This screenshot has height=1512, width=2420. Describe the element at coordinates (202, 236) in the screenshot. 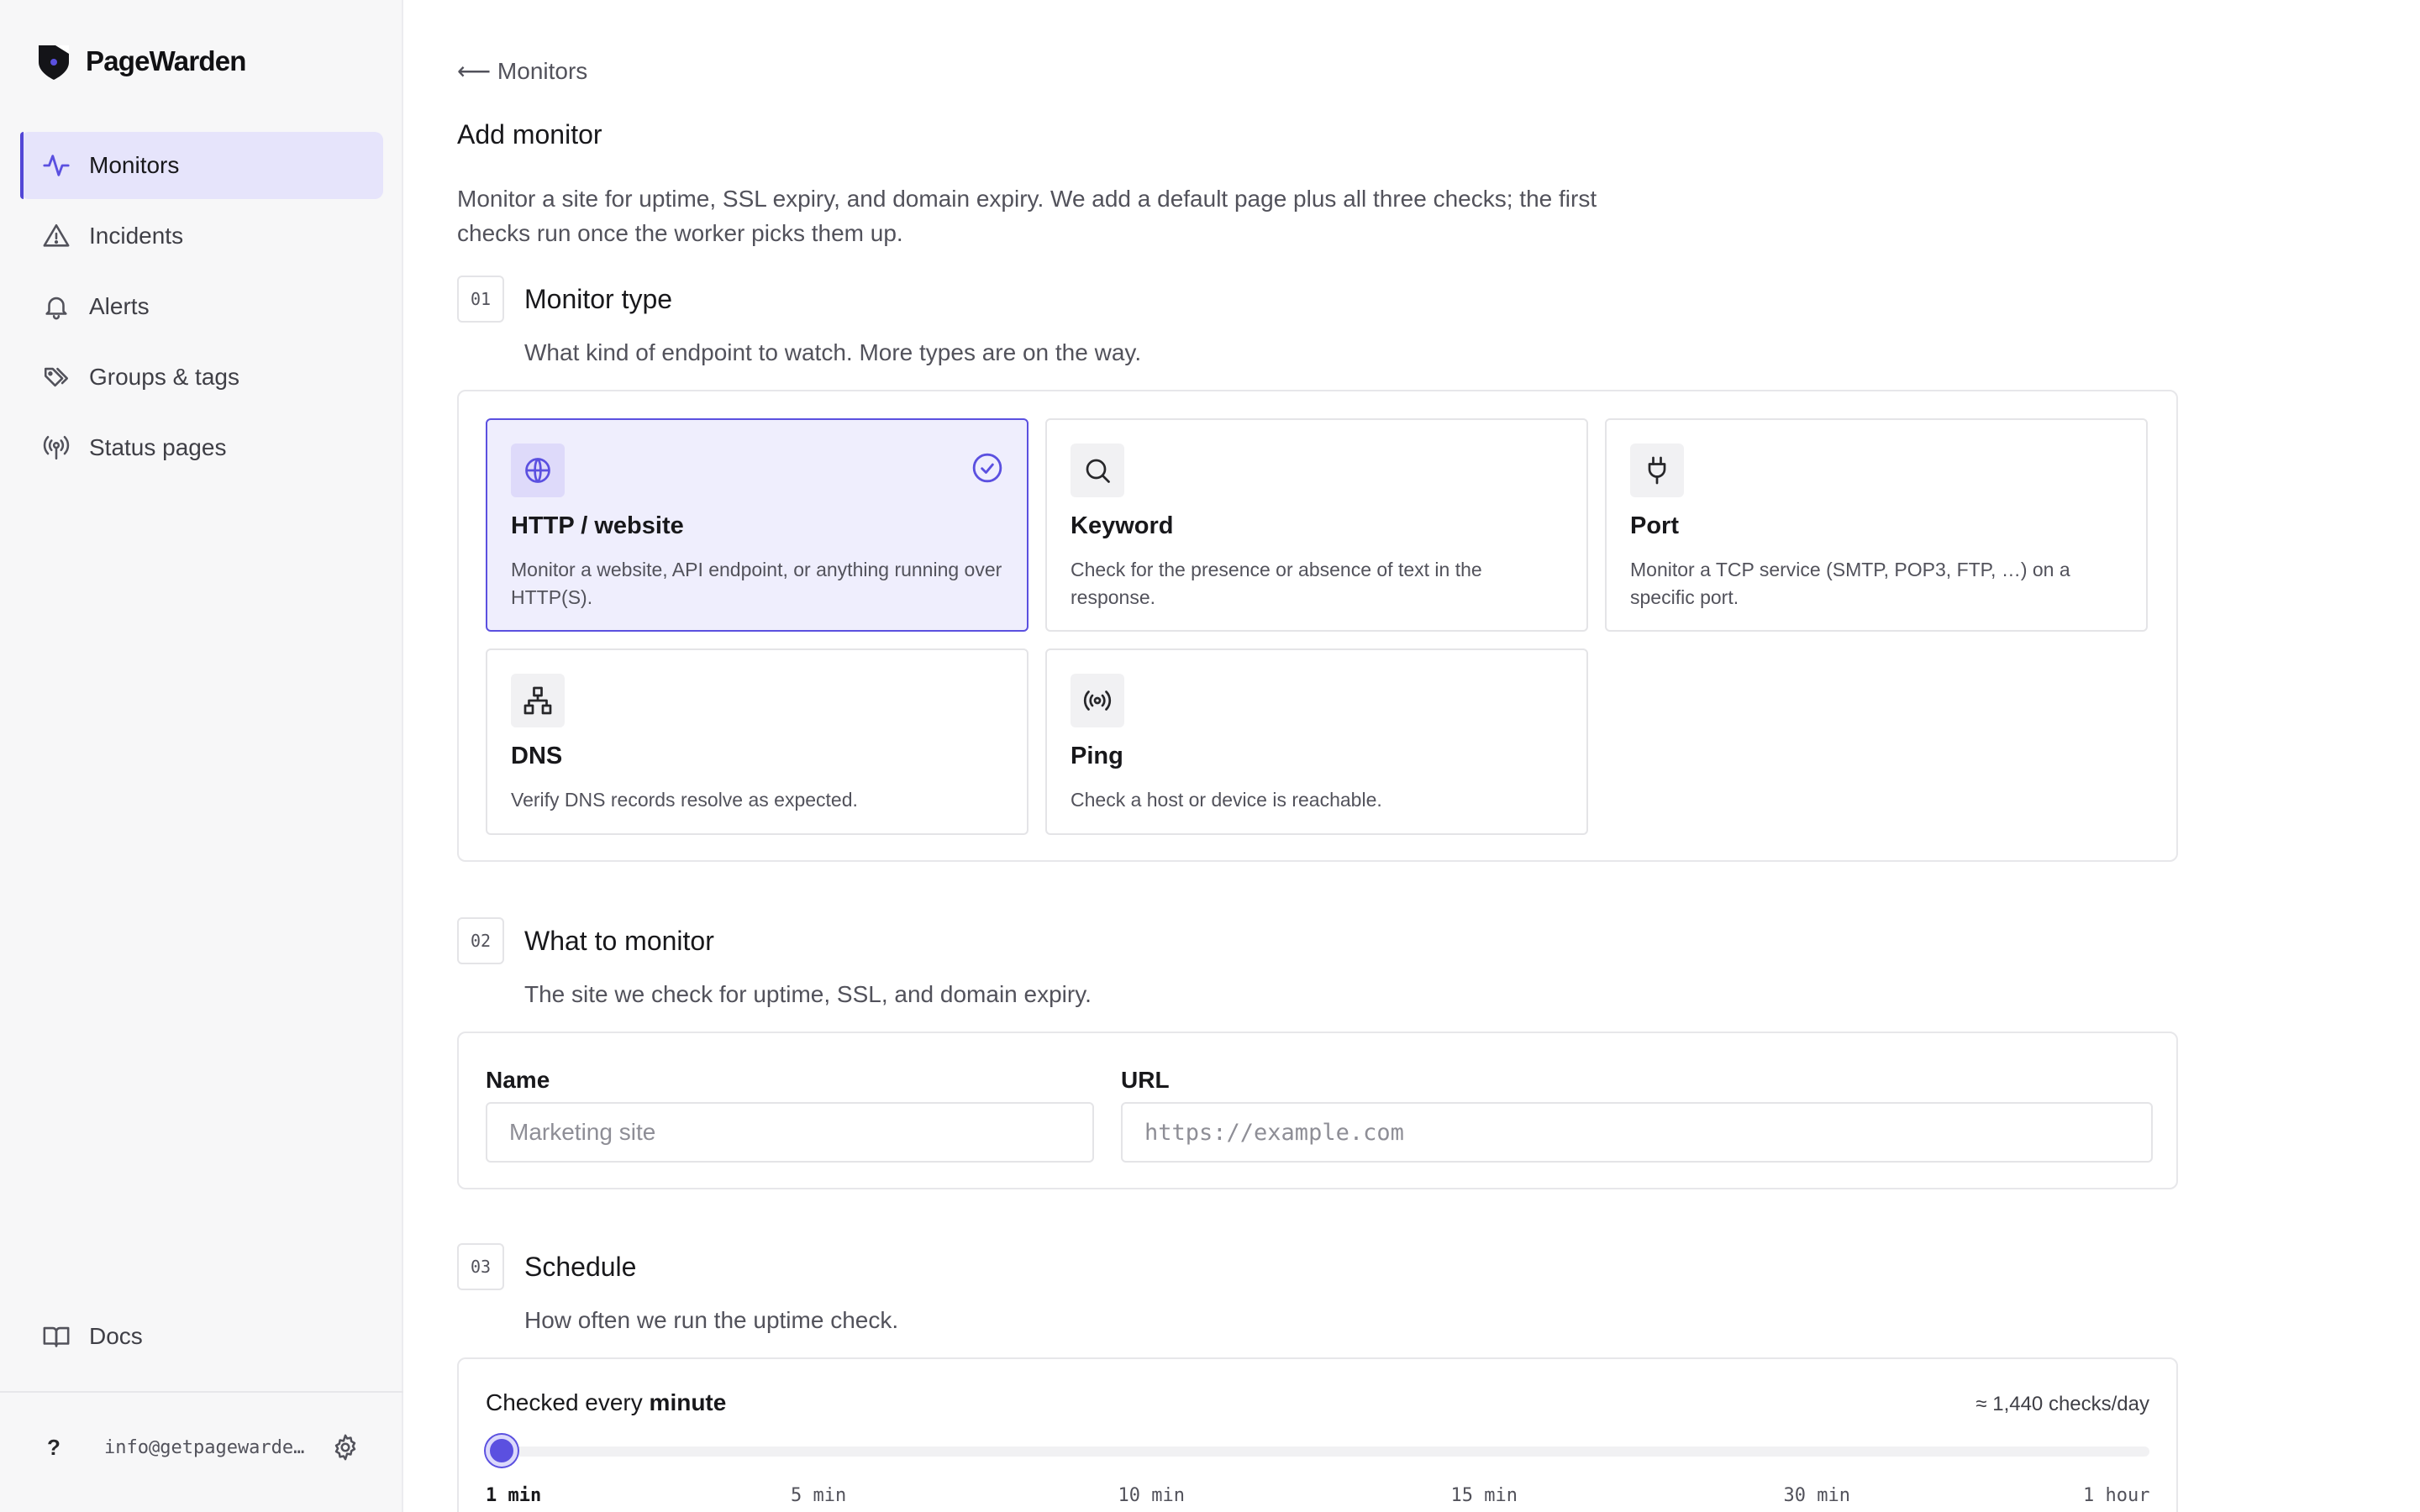

I see `sidebar-item-incidents: Incidents` at that location.